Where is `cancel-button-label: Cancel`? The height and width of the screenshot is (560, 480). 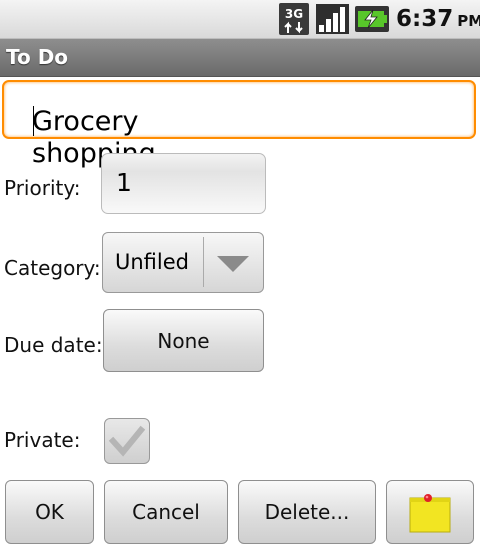
cancel-button-label: Cancel is located at coordinates (166, 512).